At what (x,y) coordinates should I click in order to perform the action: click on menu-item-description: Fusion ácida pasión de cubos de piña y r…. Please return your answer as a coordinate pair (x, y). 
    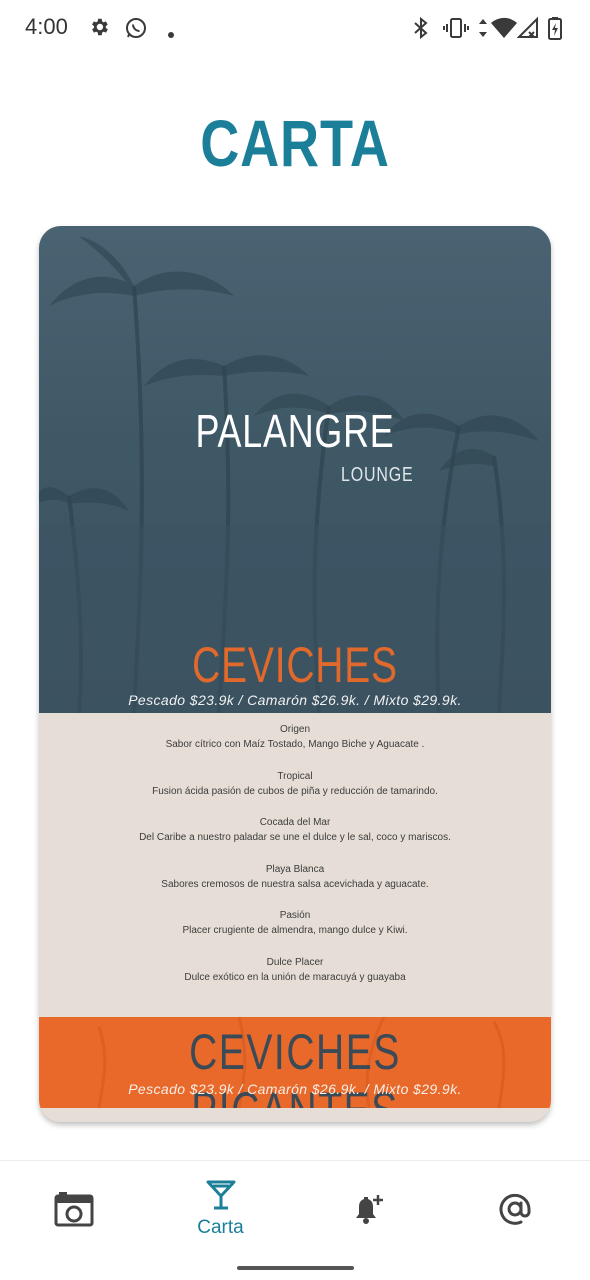
    Looking at the image, I should click on (295, 791).